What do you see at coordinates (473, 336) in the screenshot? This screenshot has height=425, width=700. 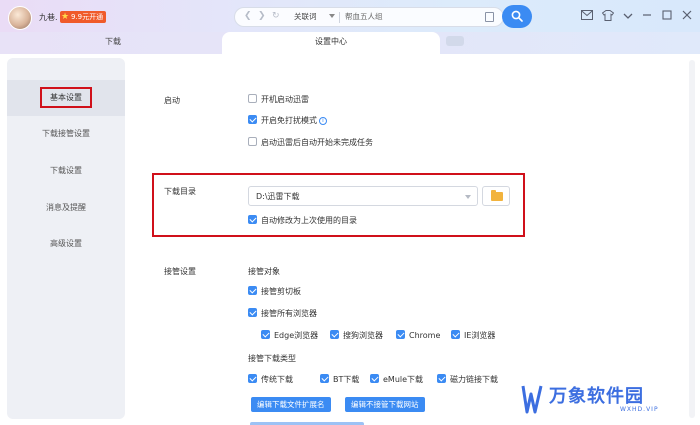 I see `option-ie: IE浏览器` at bounding box center [473, 336].